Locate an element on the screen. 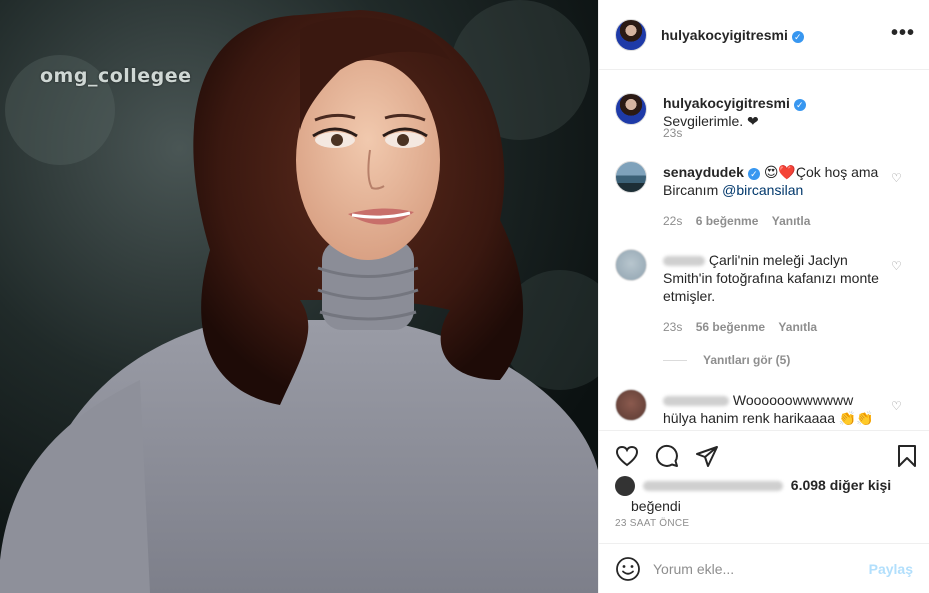 This screenshot has height=593, width=929. caption-avatar is located at coordinates (631, 109).